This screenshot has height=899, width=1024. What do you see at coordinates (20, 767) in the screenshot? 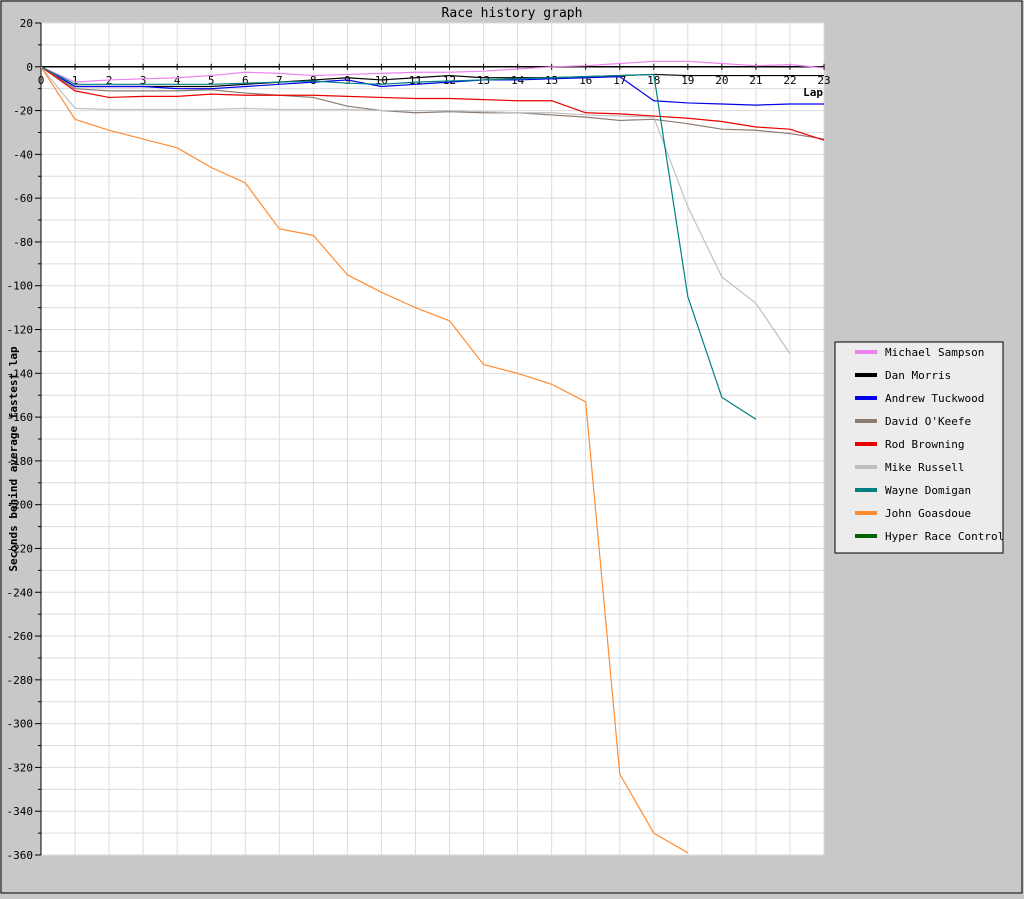
I see `y-tick-label: -320` at bounding box center [20, 767].